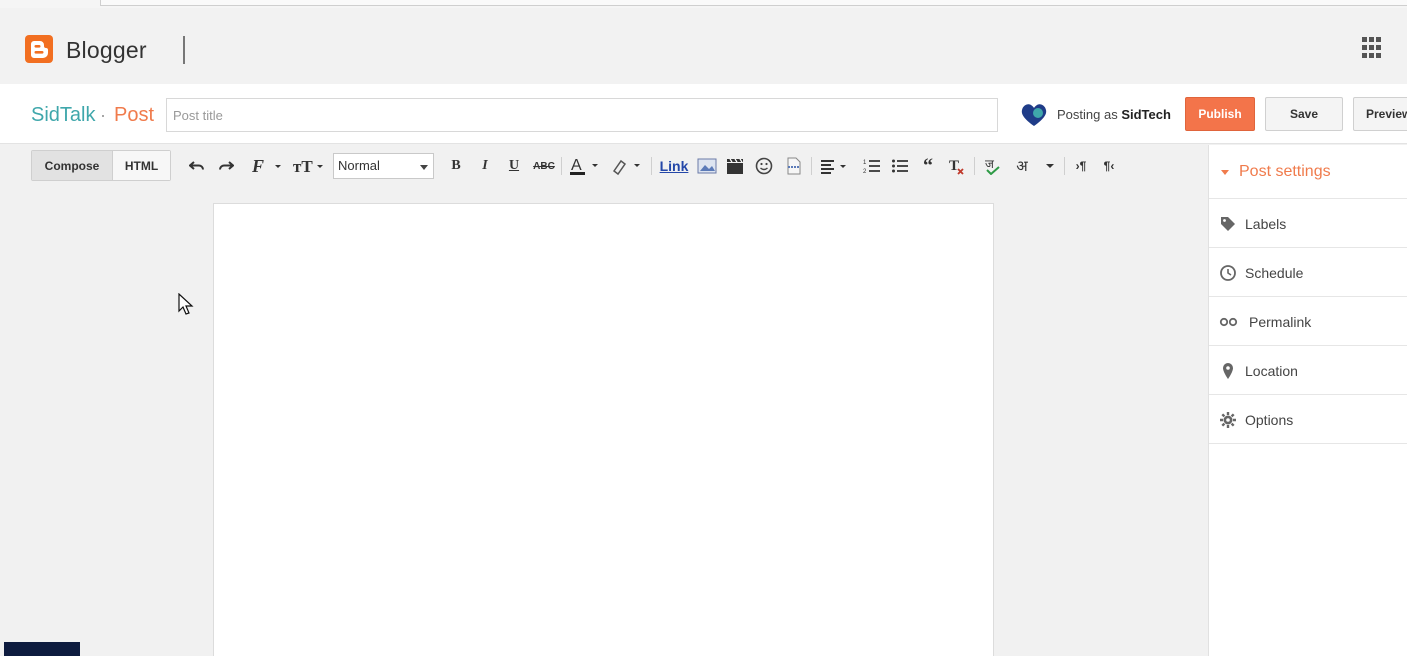 This screenshot has height=656, width=1407. Describe the element at coordinates (197, 166) in the screenshot. I see `undo-icon` at that location.